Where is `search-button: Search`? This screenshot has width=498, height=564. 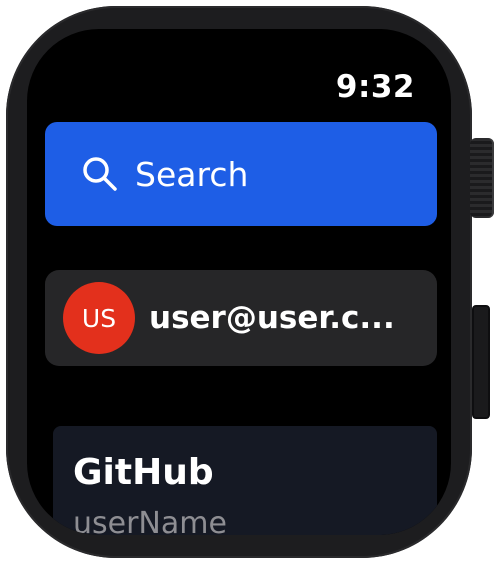
search-button: Search is located at coordinates (241, 174).